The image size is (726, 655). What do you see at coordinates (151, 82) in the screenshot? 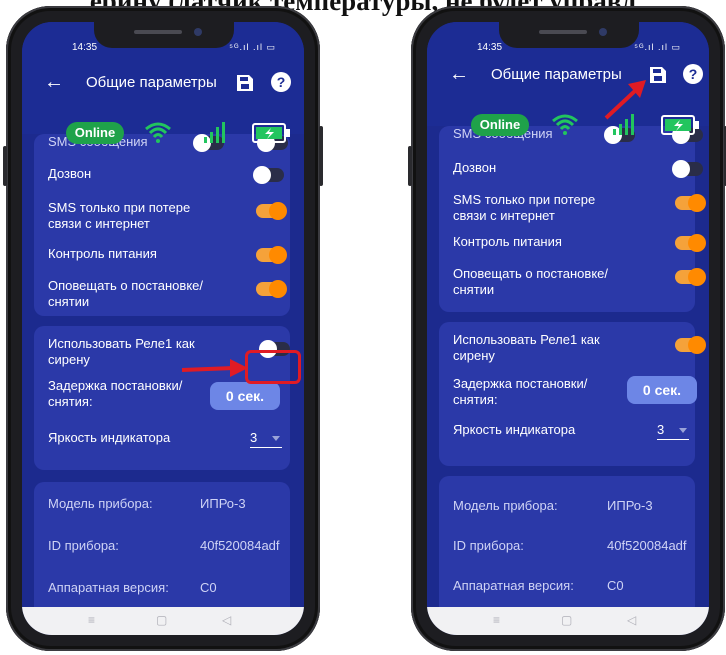
I see `page-title: Общие параметры` at bounding box center [151, 82].